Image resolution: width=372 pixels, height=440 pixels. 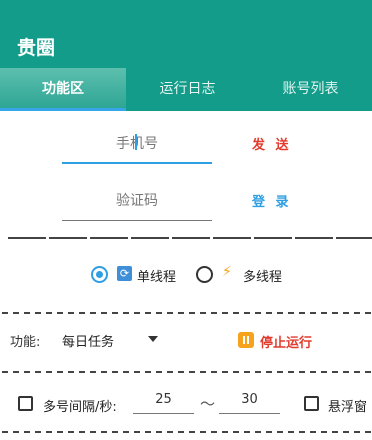 What do you see at coordinates (246, 340) in the screenshot?
I see `pause-icon` at bounding box center [246, 340].